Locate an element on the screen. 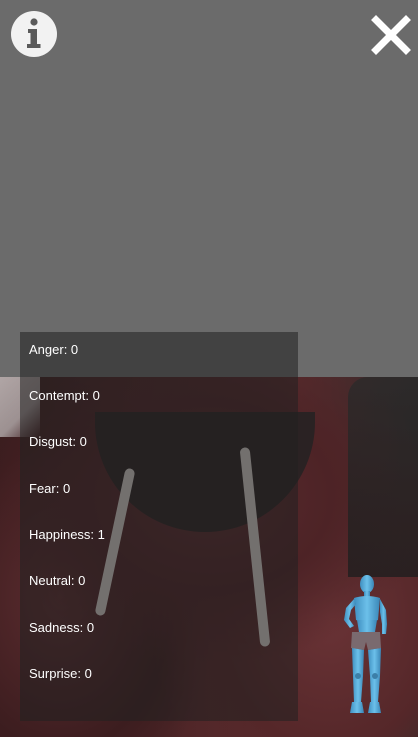  info-icon is located at coordinates (34, 33).